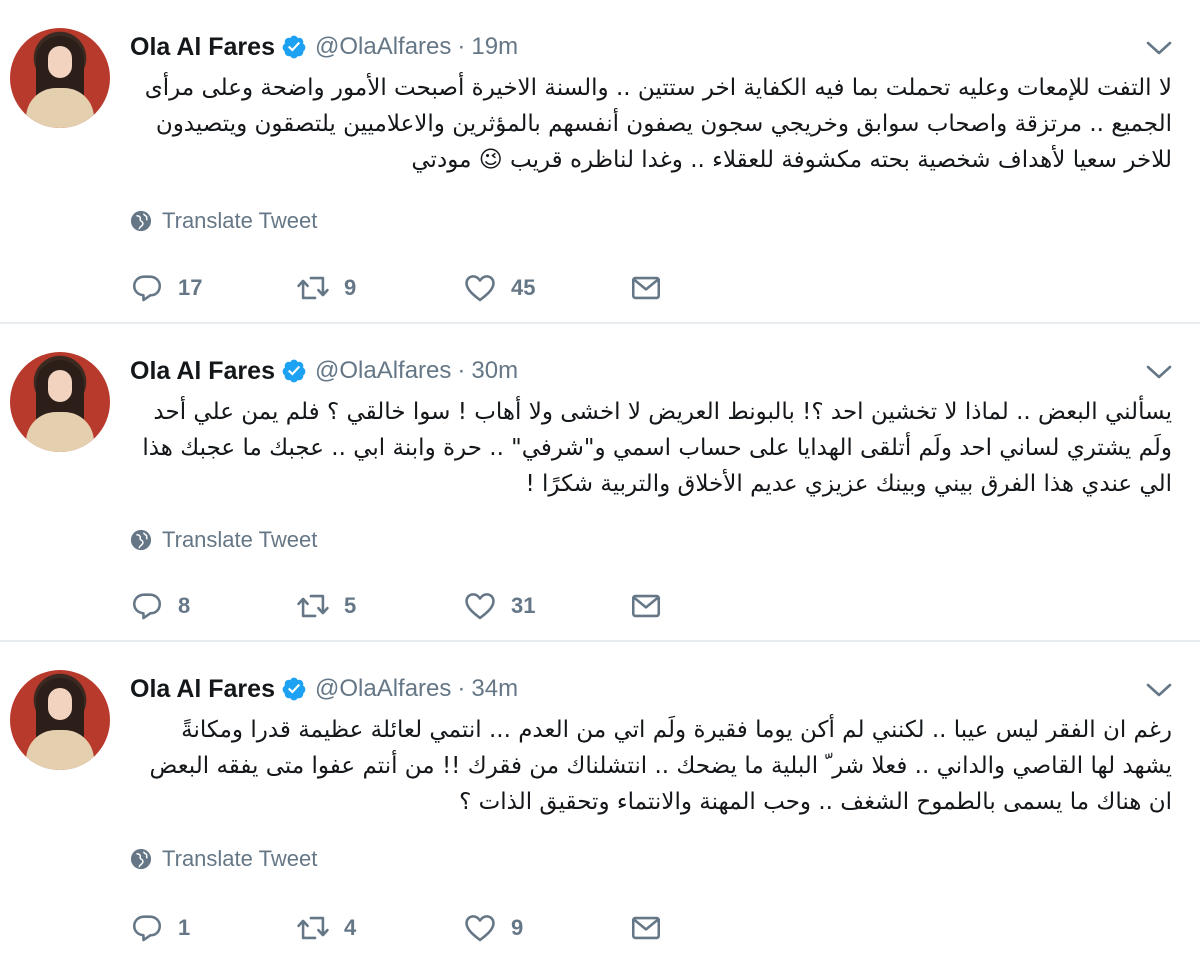  What do you see at coordinates (494, 371) in the screenshot?
I see `tweet-time: 30m` at bounding box center [494, 371].